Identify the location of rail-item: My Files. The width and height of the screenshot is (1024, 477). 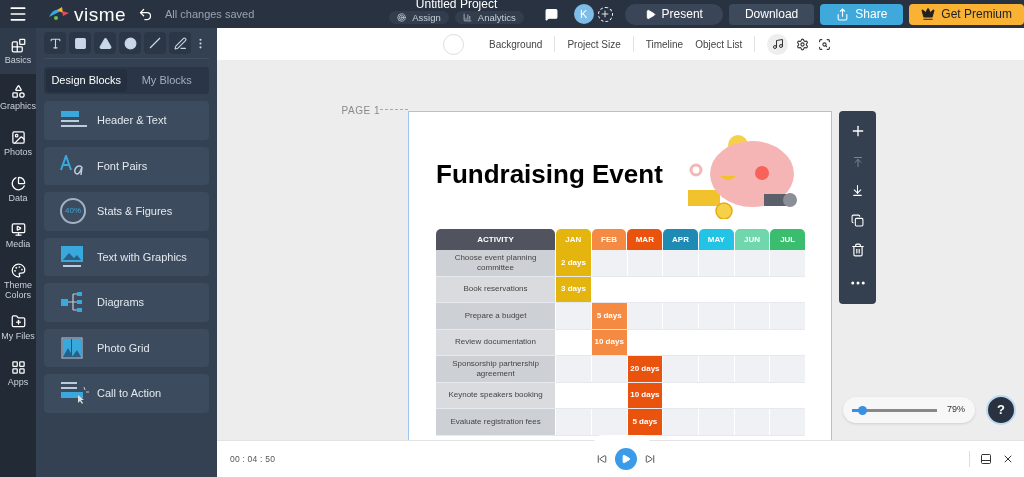
(18, 327).